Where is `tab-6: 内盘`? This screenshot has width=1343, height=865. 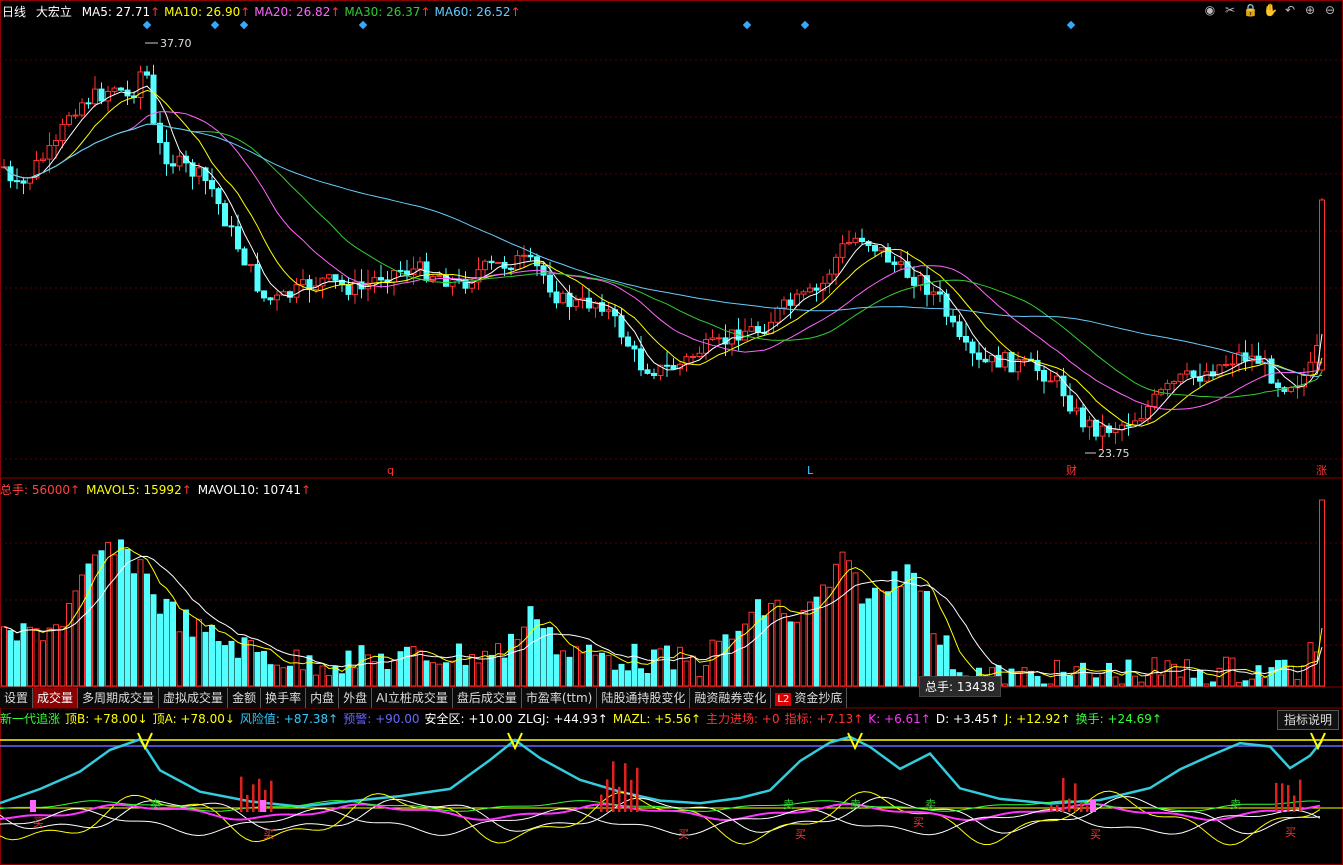 tab-6: 内盘 is located at coordinates (323, 698).